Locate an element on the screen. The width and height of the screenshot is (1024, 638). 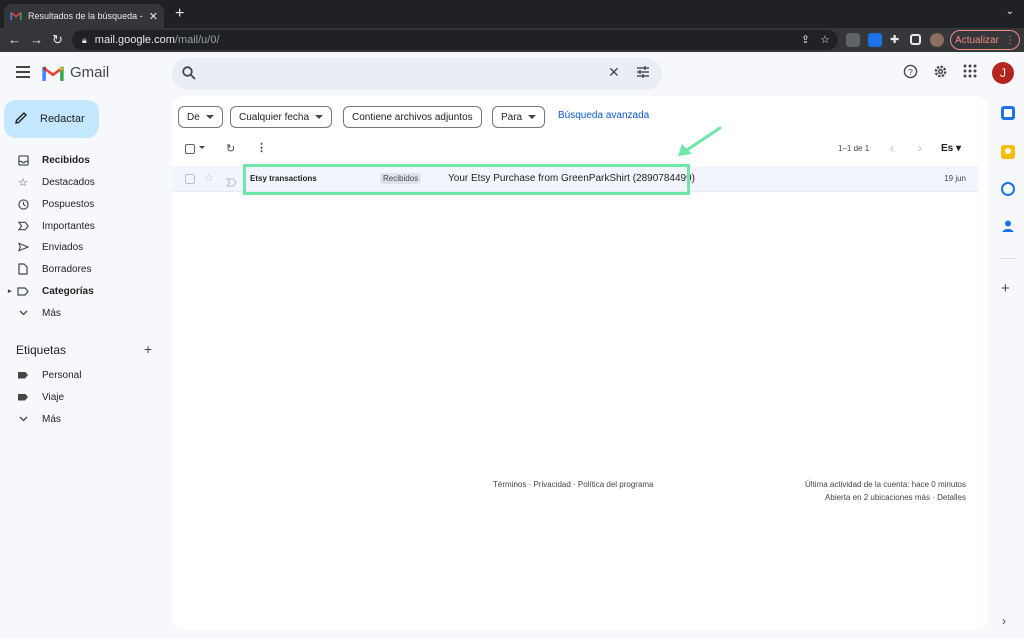
keep-icon is located at coordinates (1008, 152).